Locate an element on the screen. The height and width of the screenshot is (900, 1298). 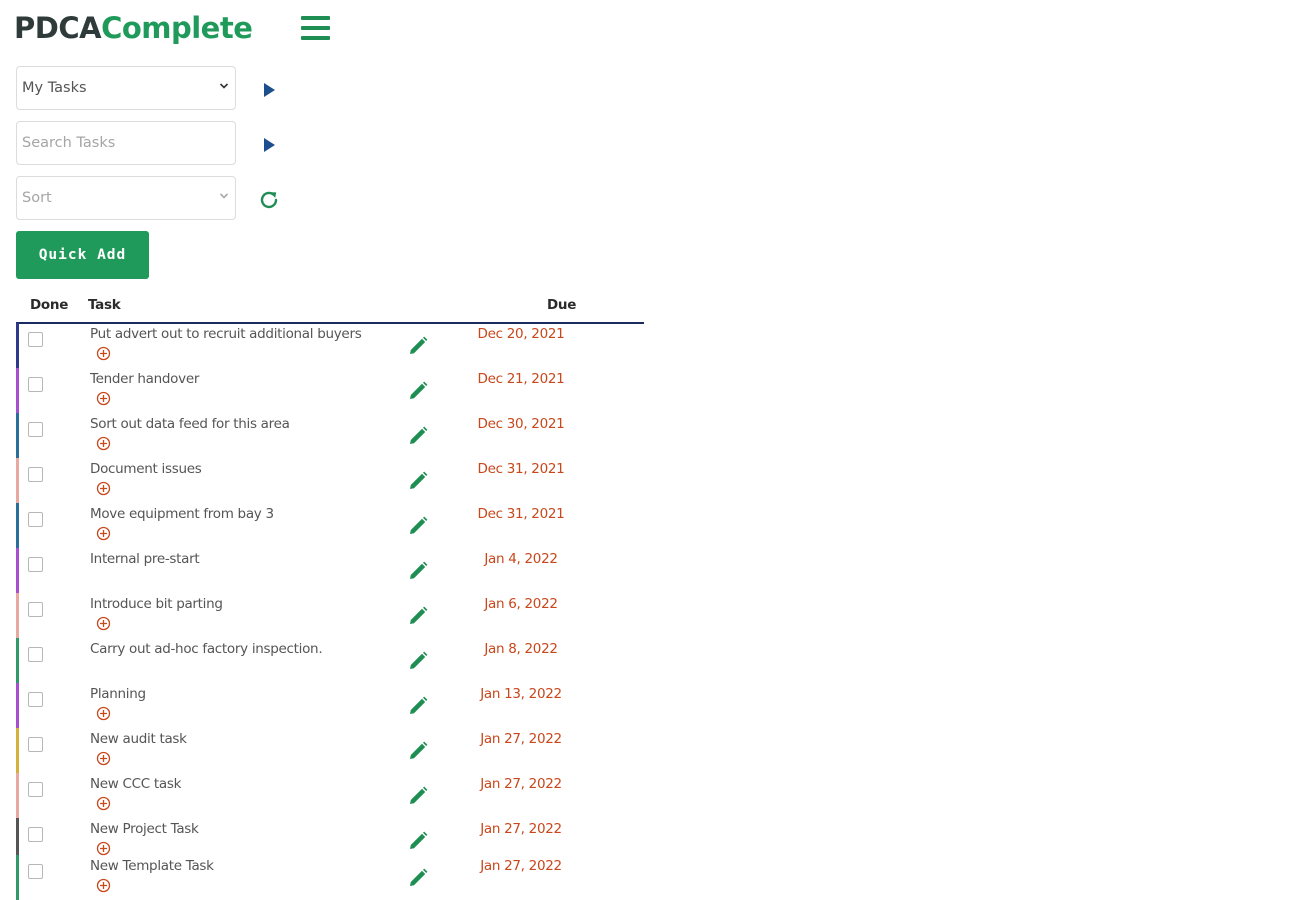
task-title: Tender handover is located at coordinates (144, 379).